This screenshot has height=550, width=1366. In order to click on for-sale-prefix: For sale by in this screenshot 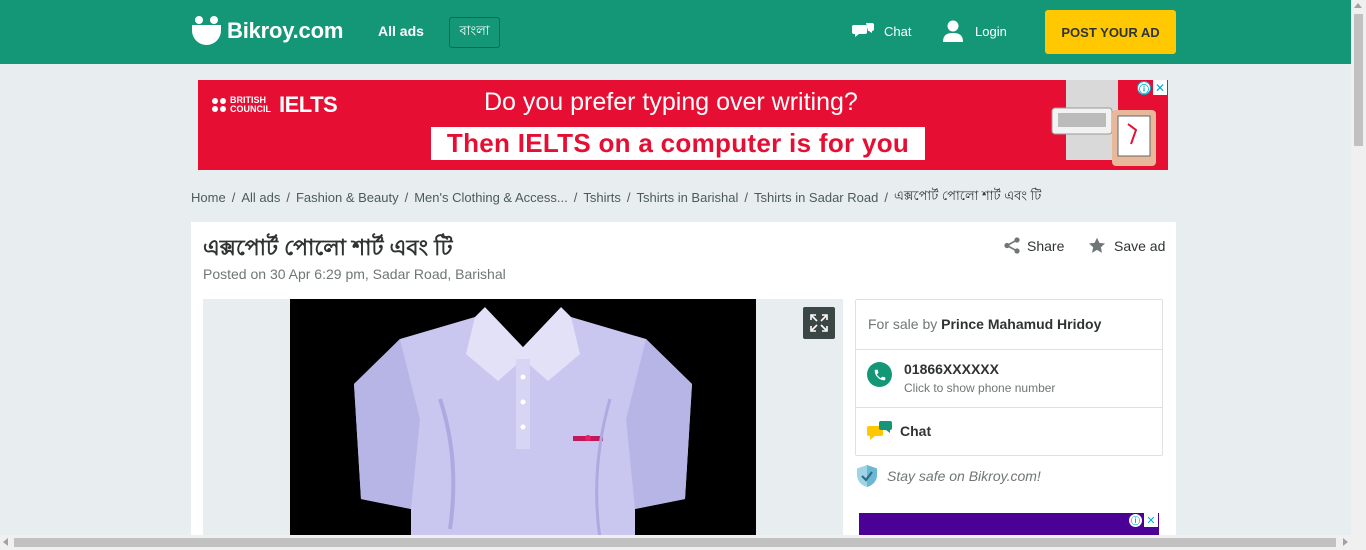, I will do `click(903, 324)`.